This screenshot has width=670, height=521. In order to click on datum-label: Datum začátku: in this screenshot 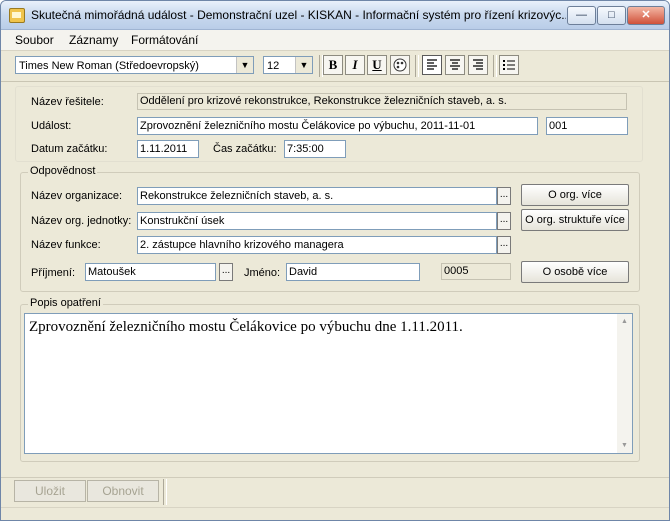, I will do `click(69, 149)`.